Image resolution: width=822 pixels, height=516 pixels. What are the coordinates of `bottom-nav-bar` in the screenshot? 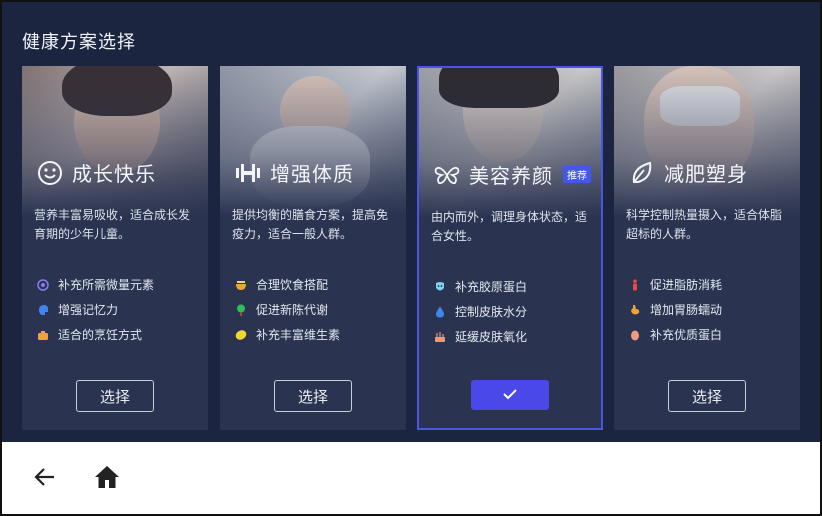 It's located at (411, 478).